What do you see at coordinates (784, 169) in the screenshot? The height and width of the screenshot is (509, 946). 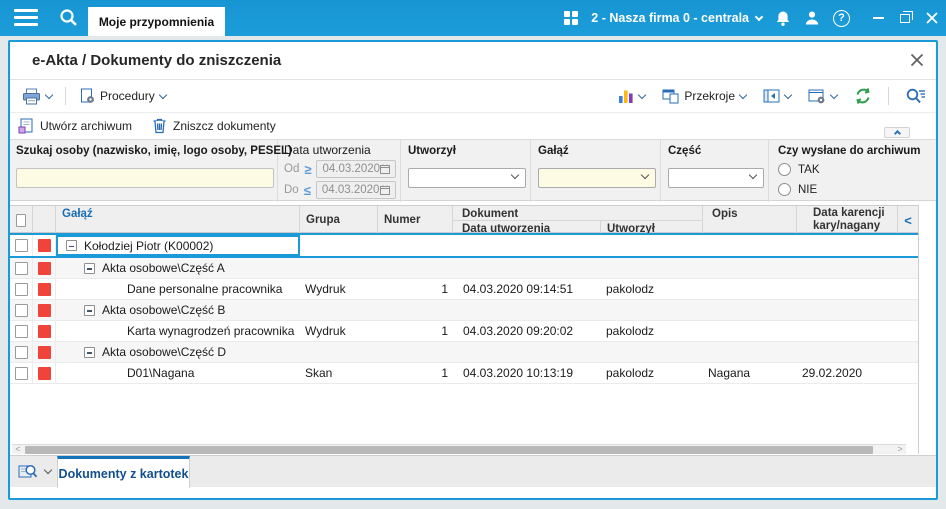 I see `tak-radio` at bounding box center [784, 169].